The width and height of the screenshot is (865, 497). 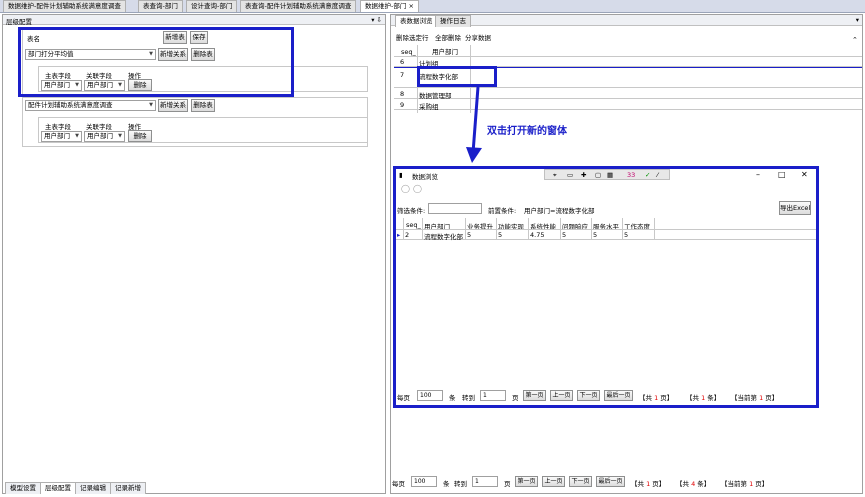 What do you see at coordinates (70, 105) in the screenshot?
I see `table-select-2-value: 配件计划辅助系统满意度调查` at bounding box center [70, 105].